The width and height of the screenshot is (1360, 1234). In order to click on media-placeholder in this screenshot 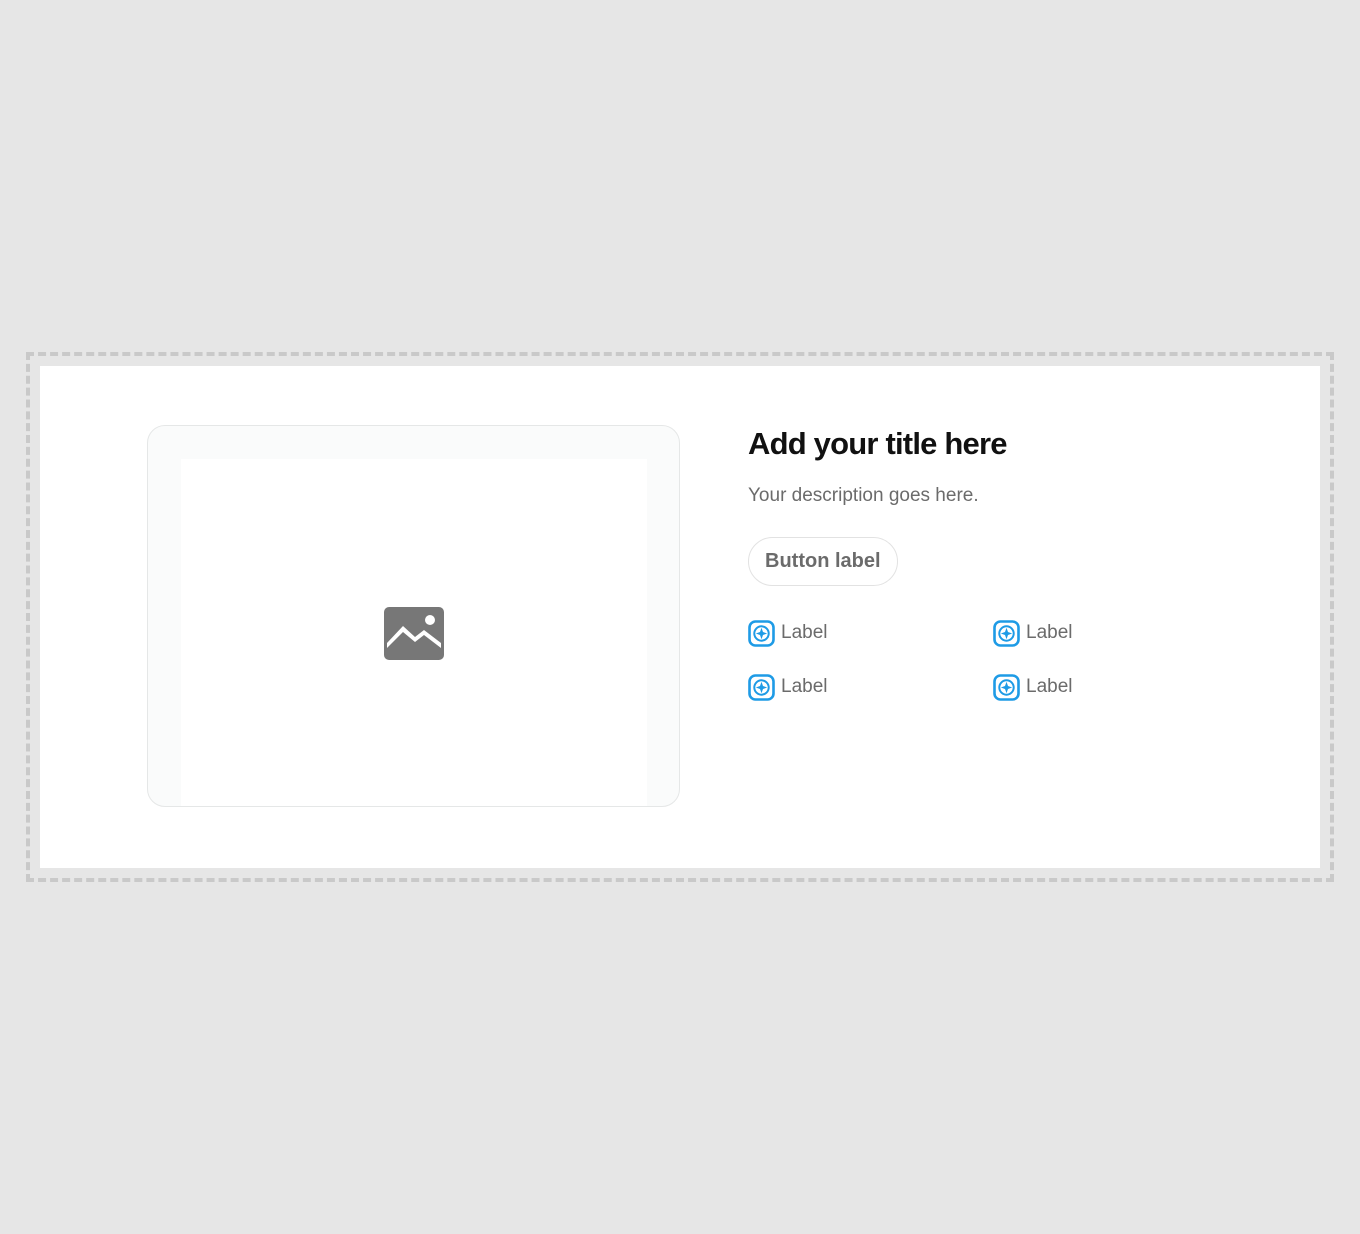, I will do `click(414, 632)`.